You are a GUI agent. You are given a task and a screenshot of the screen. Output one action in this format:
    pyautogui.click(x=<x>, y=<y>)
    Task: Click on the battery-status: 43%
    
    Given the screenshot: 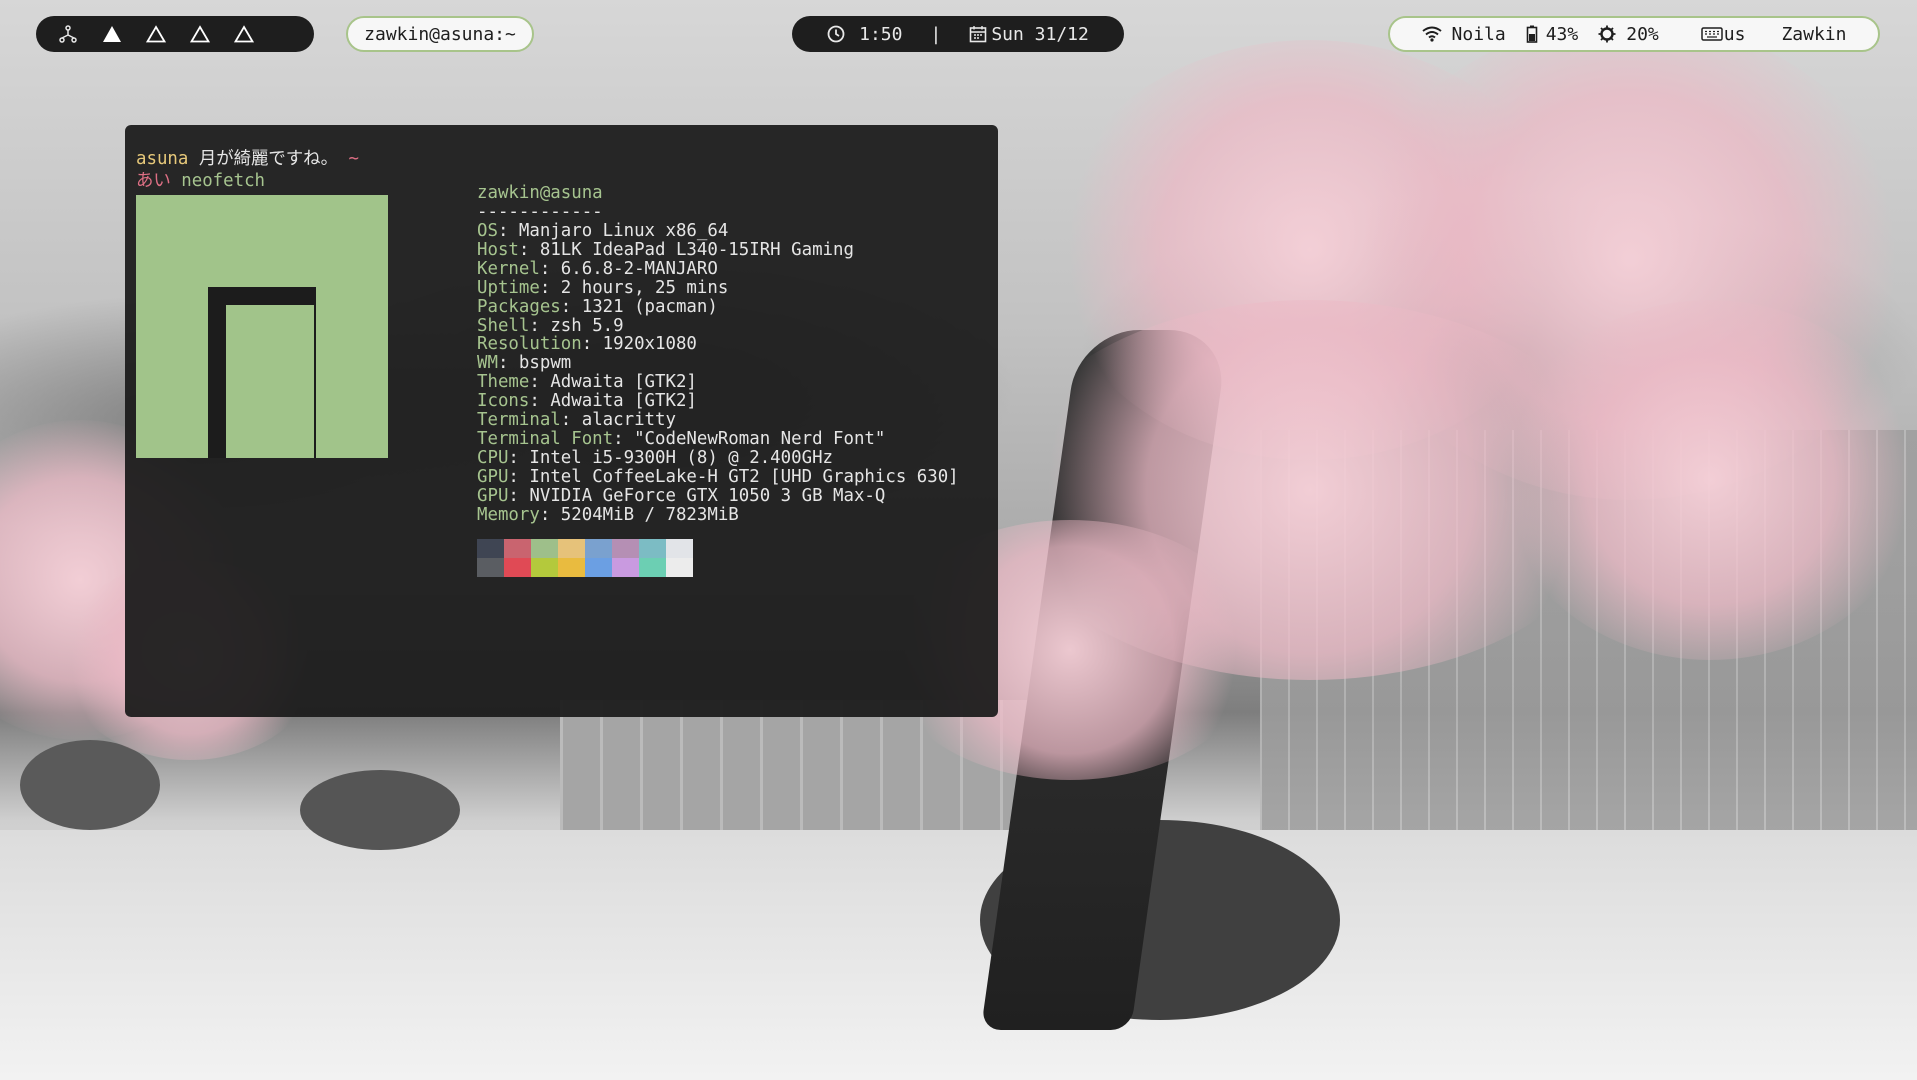 What is the action you would take?
    pyautogui.click(x=1552, y=34)
    